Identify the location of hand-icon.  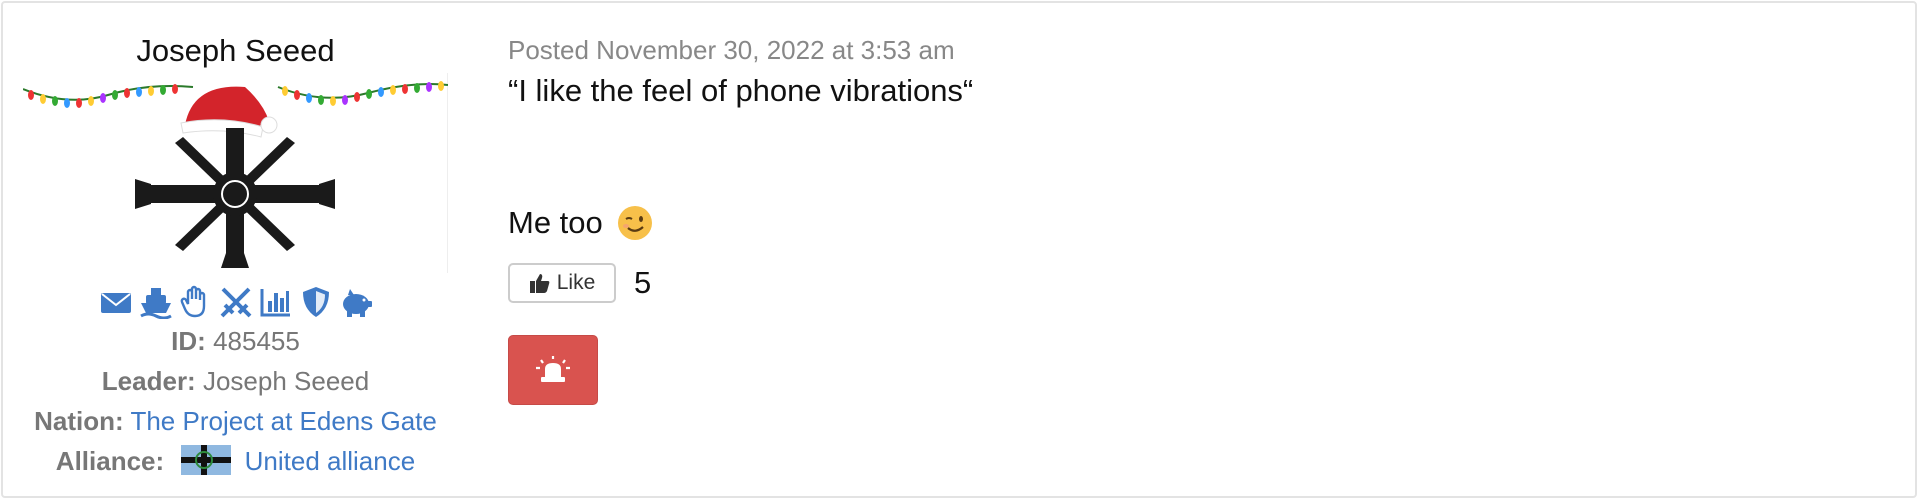
(196, 302).